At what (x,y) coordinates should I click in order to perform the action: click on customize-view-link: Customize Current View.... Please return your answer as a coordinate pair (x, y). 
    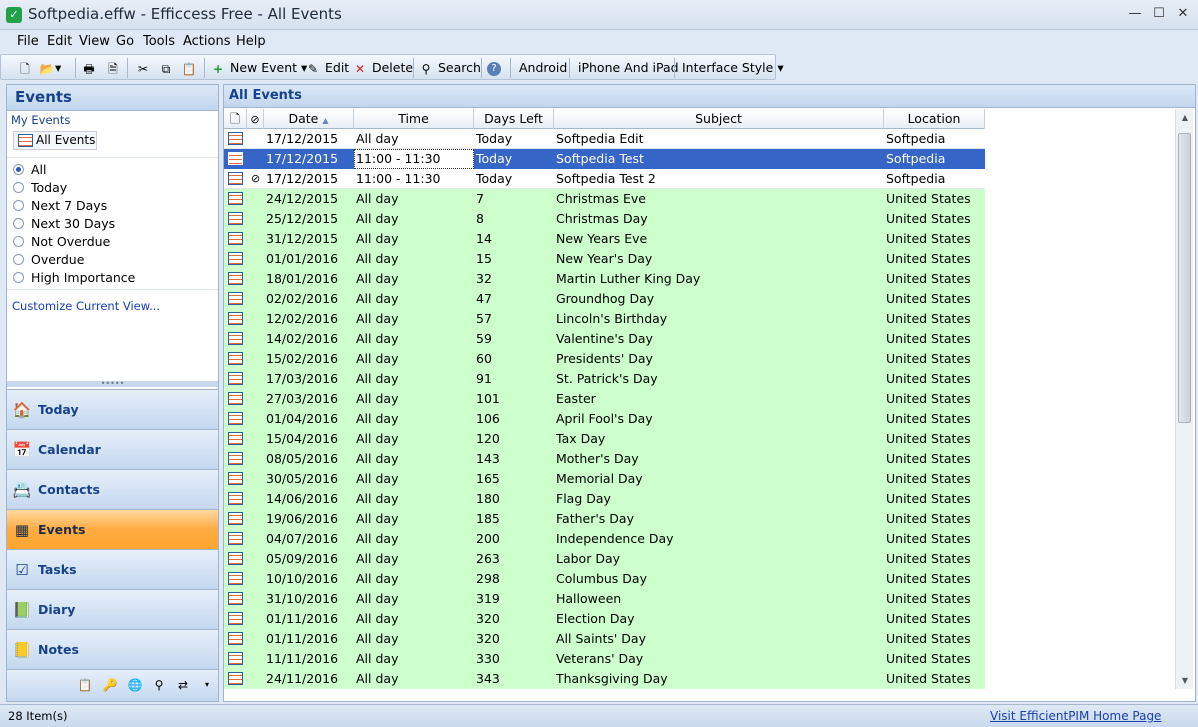
    Looking at the image, I should click on (86, 306).